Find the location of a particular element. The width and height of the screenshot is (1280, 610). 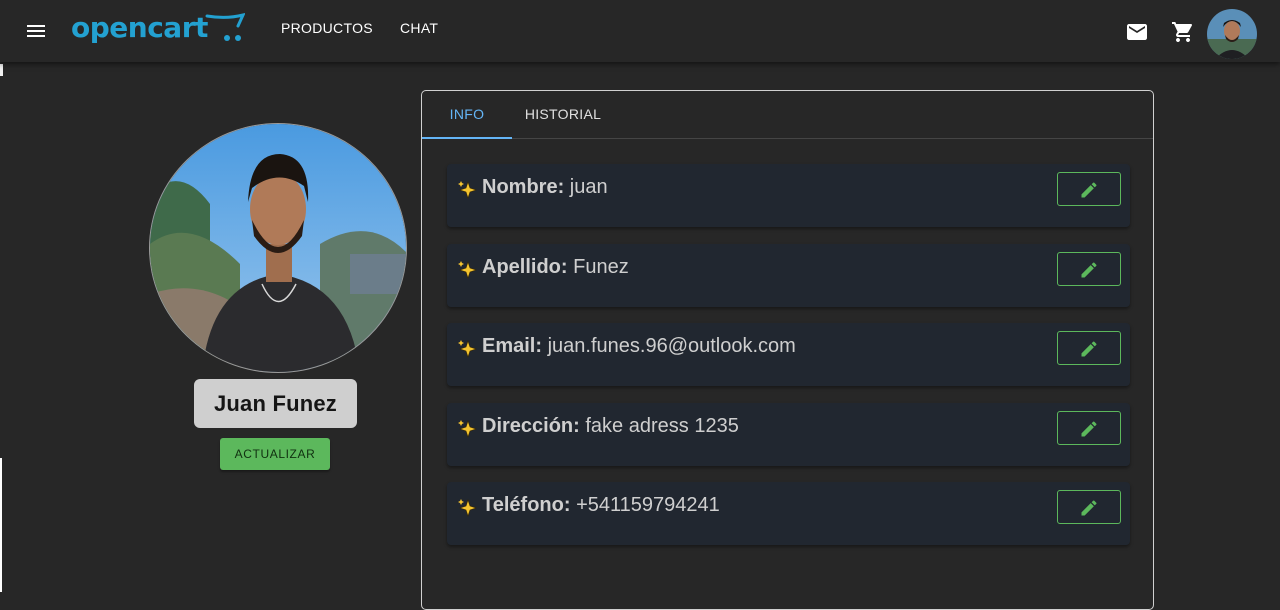

mail-icon is located at coordinates (1137, 32).